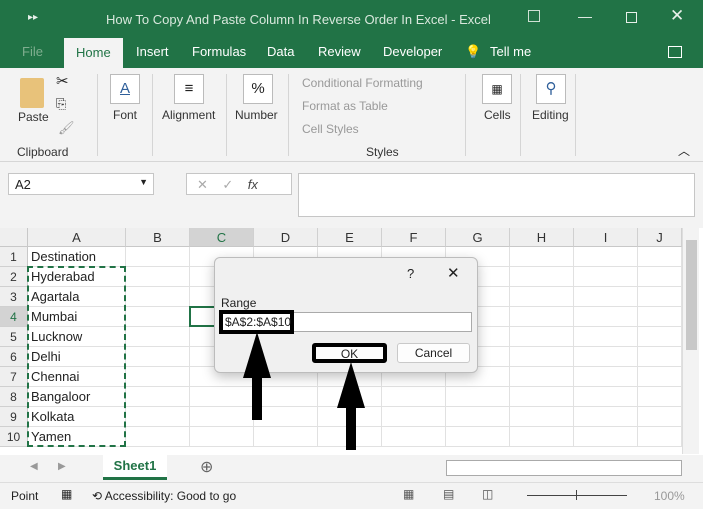  I want to click on tab-insert: Insert, so click(152, 51).